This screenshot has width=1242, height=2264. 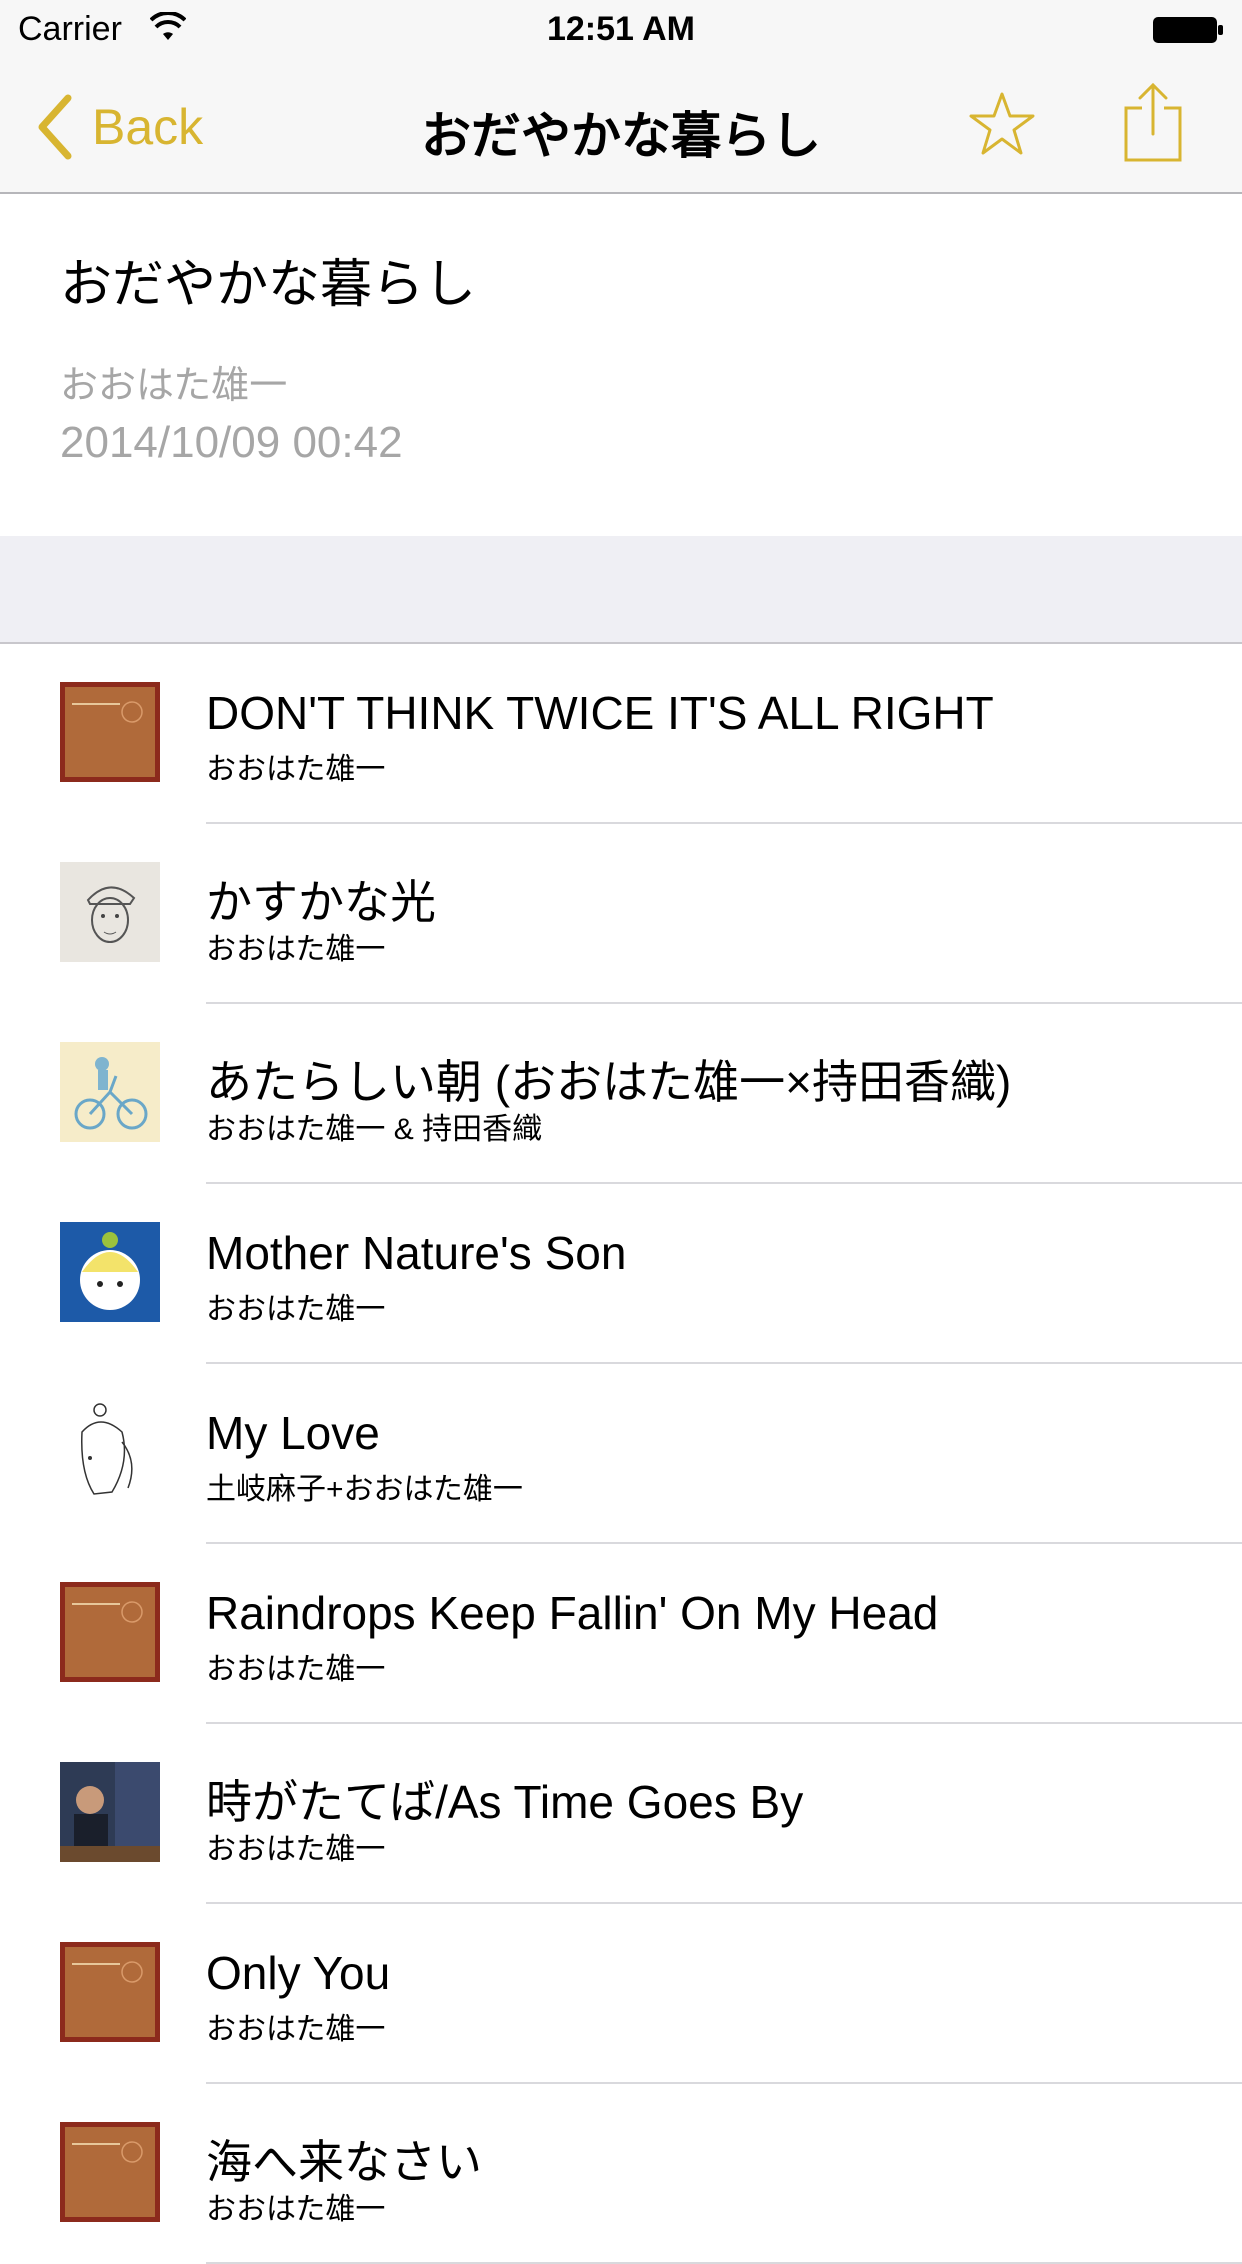 I want to click on song-row: DON'T THINK TWICE IT'S ALL RIGHT おおはた雄一, so click(x=621, y=734).